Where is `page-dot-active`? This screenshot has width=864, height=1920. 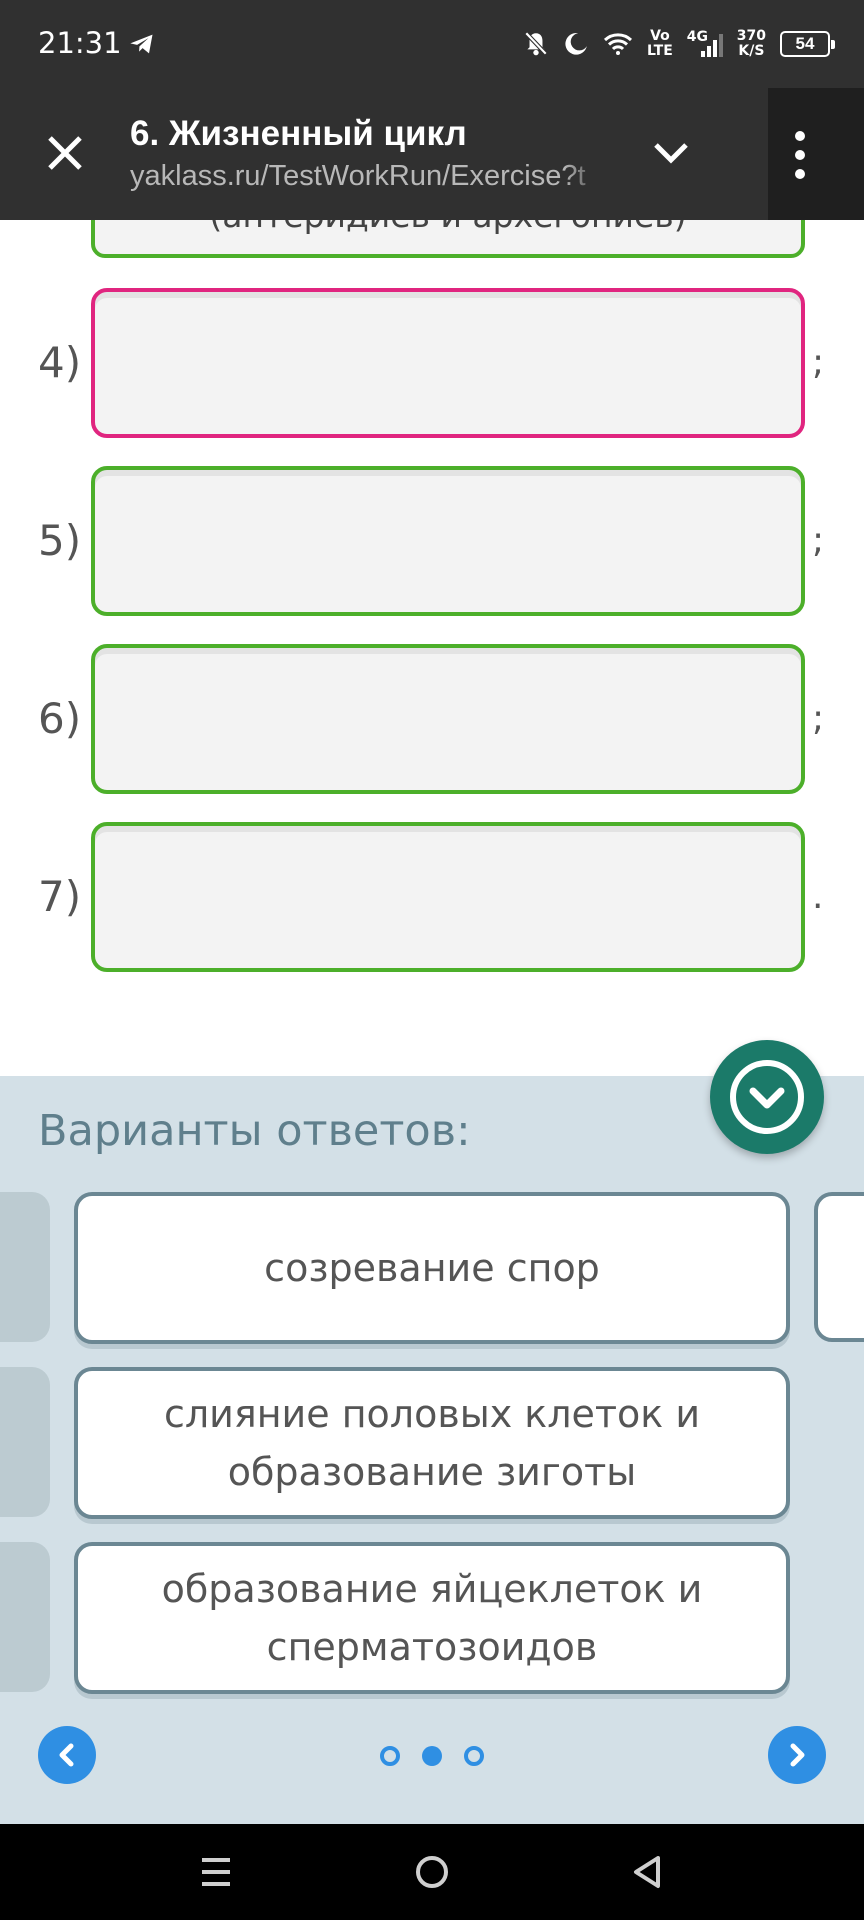 page-dot-active is located at coordinates (432, 1756).